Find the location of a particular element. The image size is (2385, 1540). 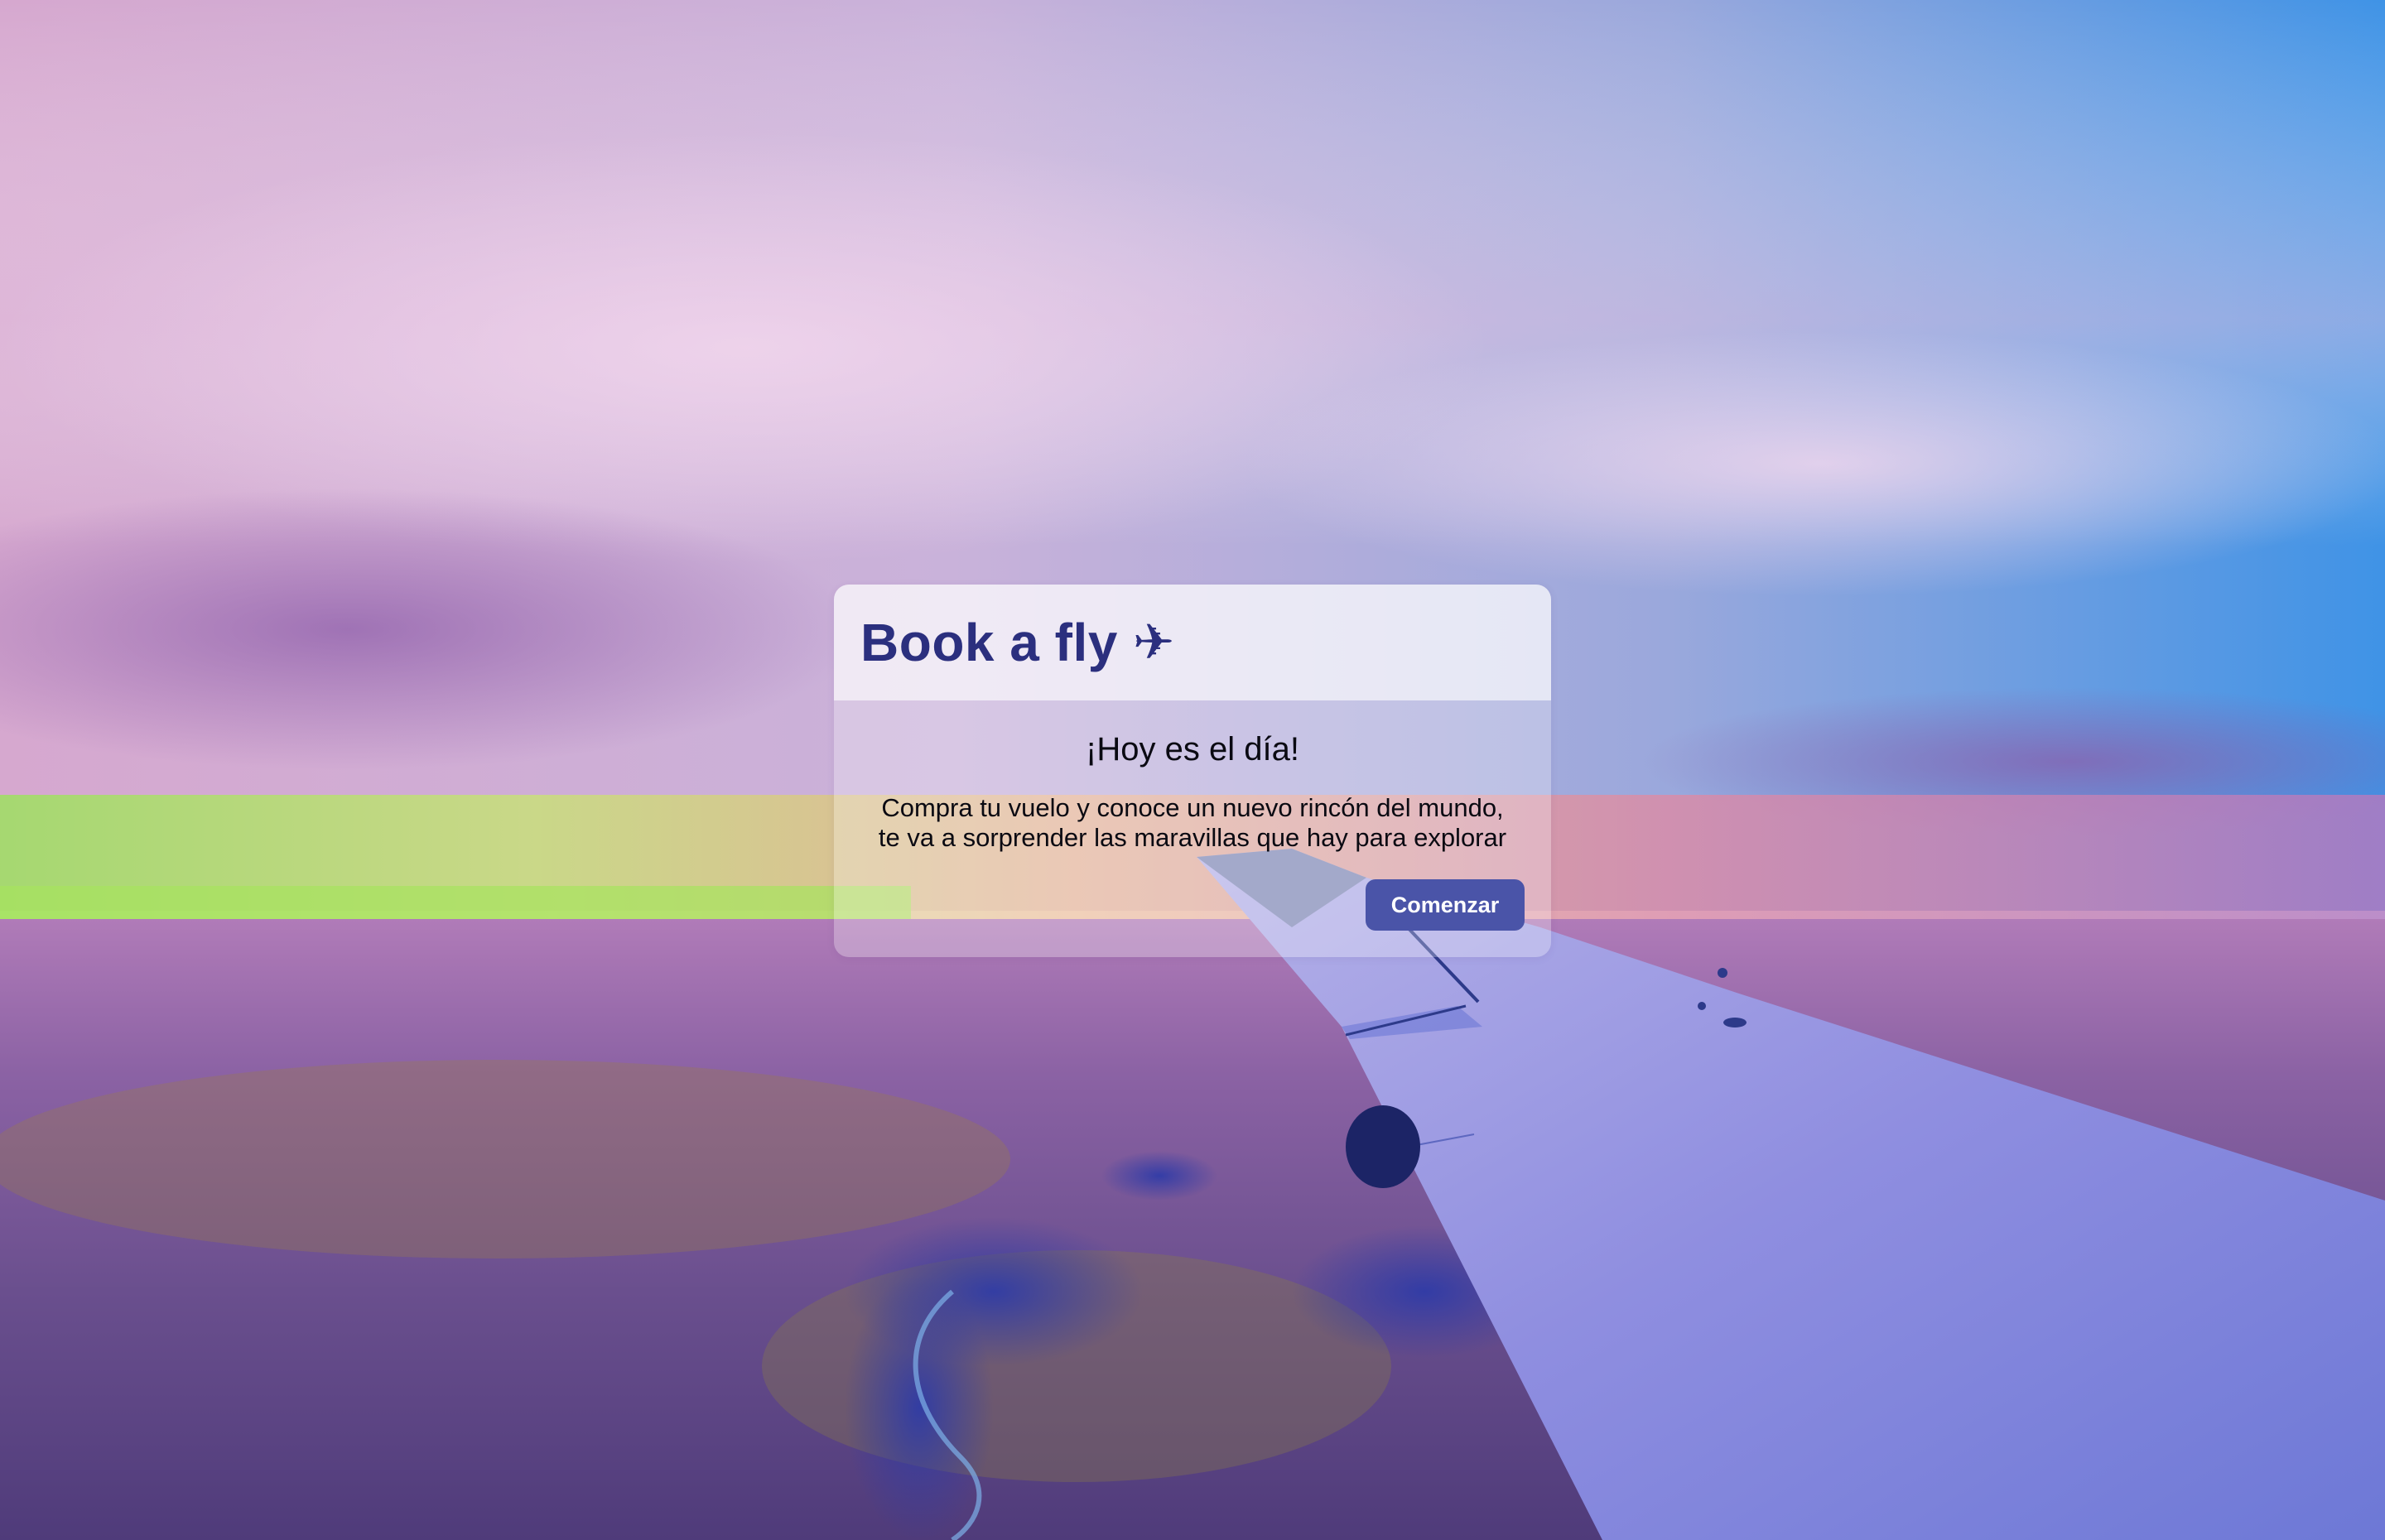

airplane-icon: ✈ is located at coordinates (1153, 643).